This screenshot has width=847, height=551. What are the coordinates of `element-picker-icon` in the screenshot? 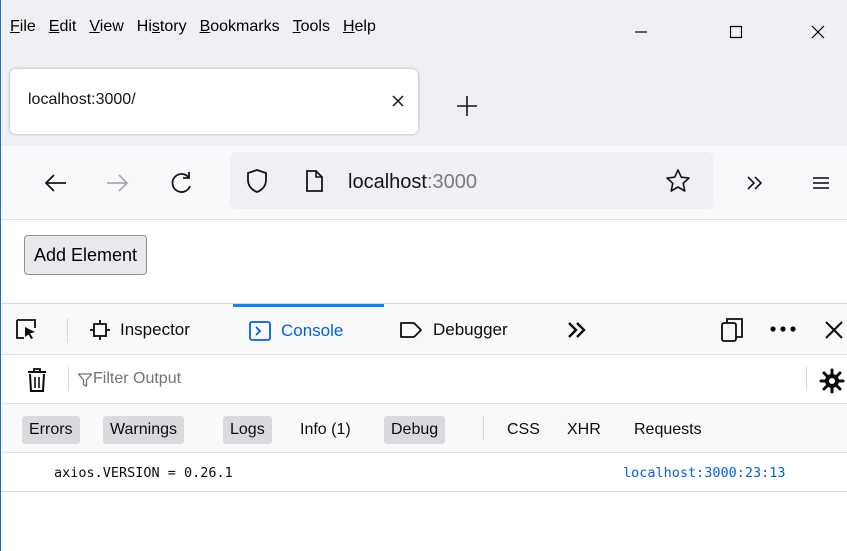 It's located at (26, 329).